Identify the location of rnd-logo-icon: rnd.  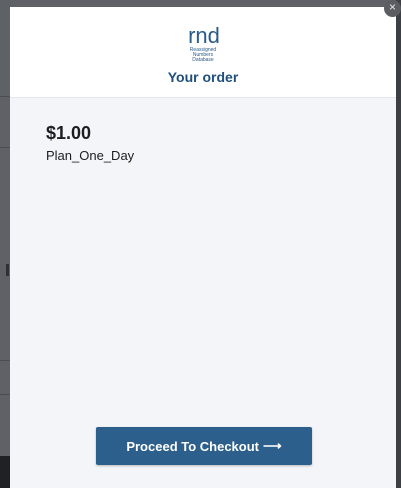
(204, 36).